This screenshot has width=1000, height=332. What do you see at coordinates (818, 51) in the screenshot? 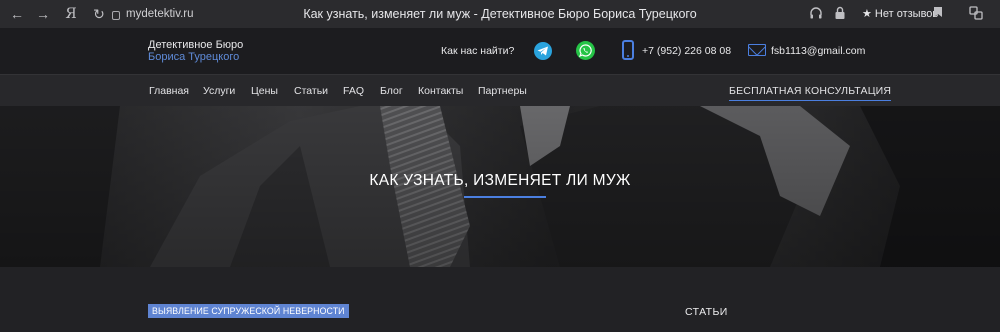
I see `email-address: fsb1113@gmail.com` at bounding box center [818, 51].